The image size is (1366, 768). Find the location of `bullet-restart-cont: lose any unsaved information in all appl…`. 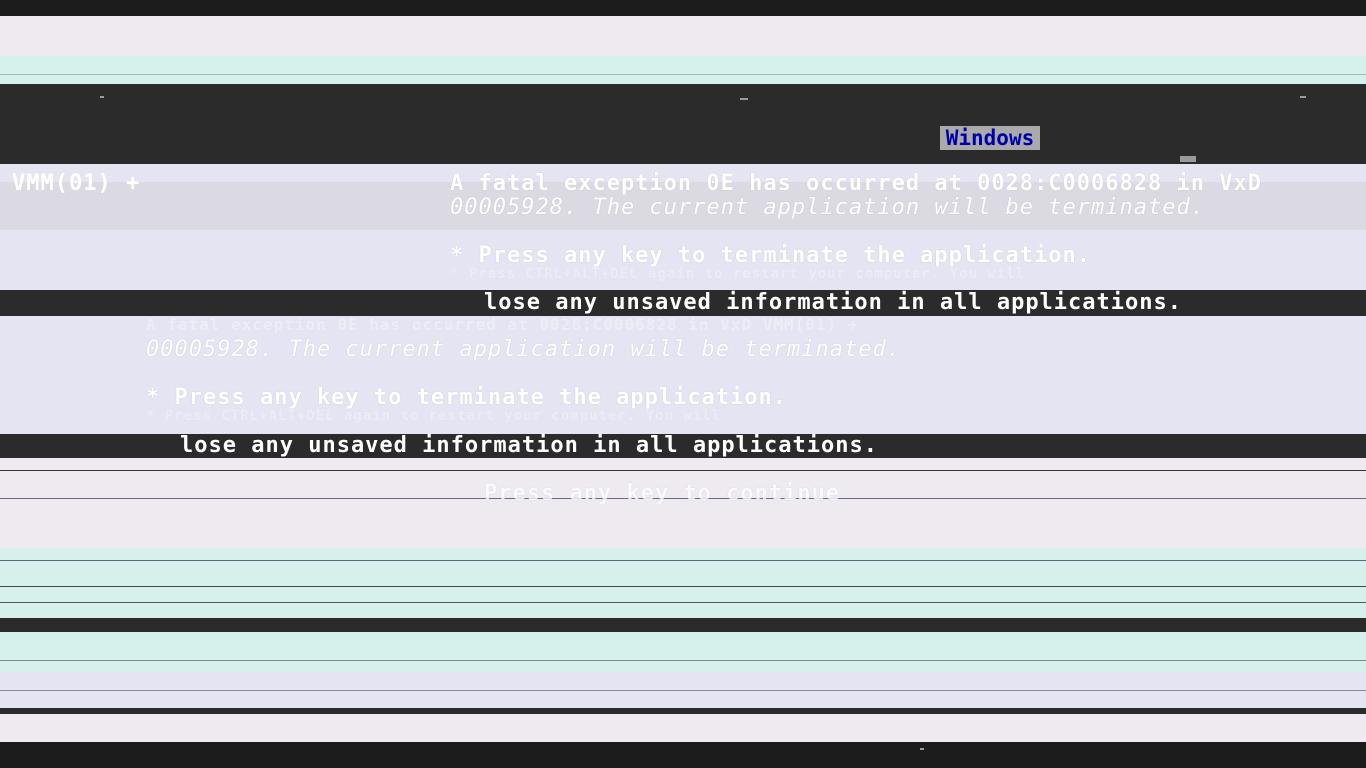

bullet-restart-cont: lose any unsaved information in all appl… is located at coordinates (833, 302).